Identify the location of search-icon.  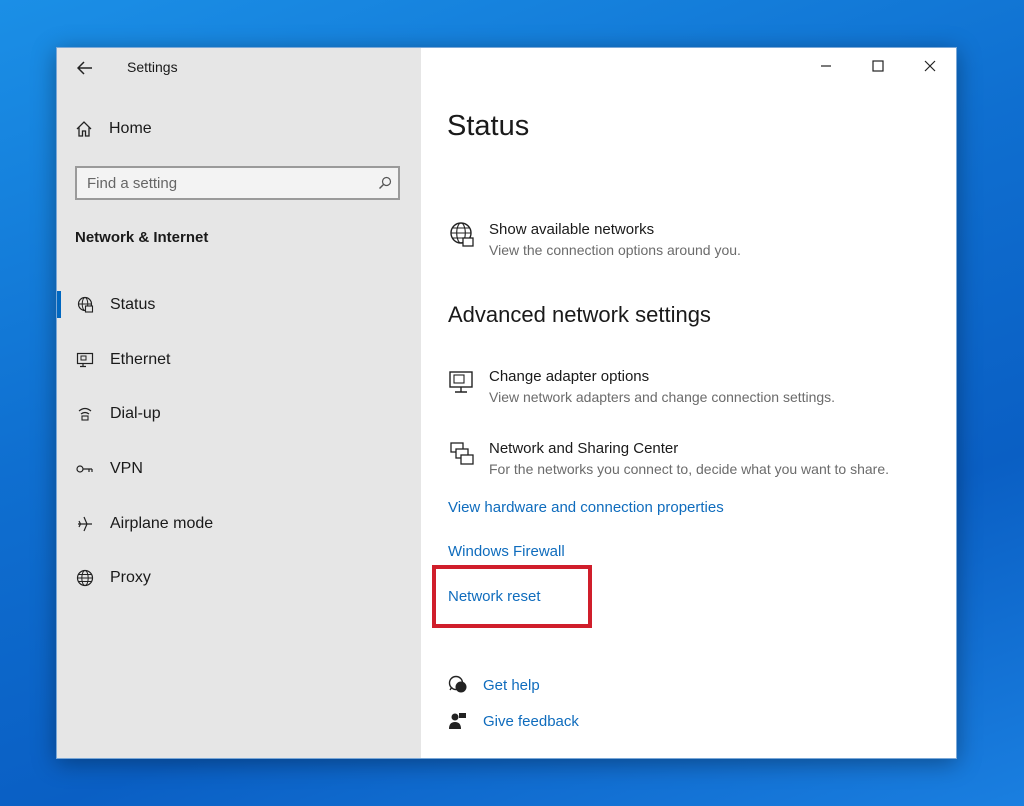
(385, 183).